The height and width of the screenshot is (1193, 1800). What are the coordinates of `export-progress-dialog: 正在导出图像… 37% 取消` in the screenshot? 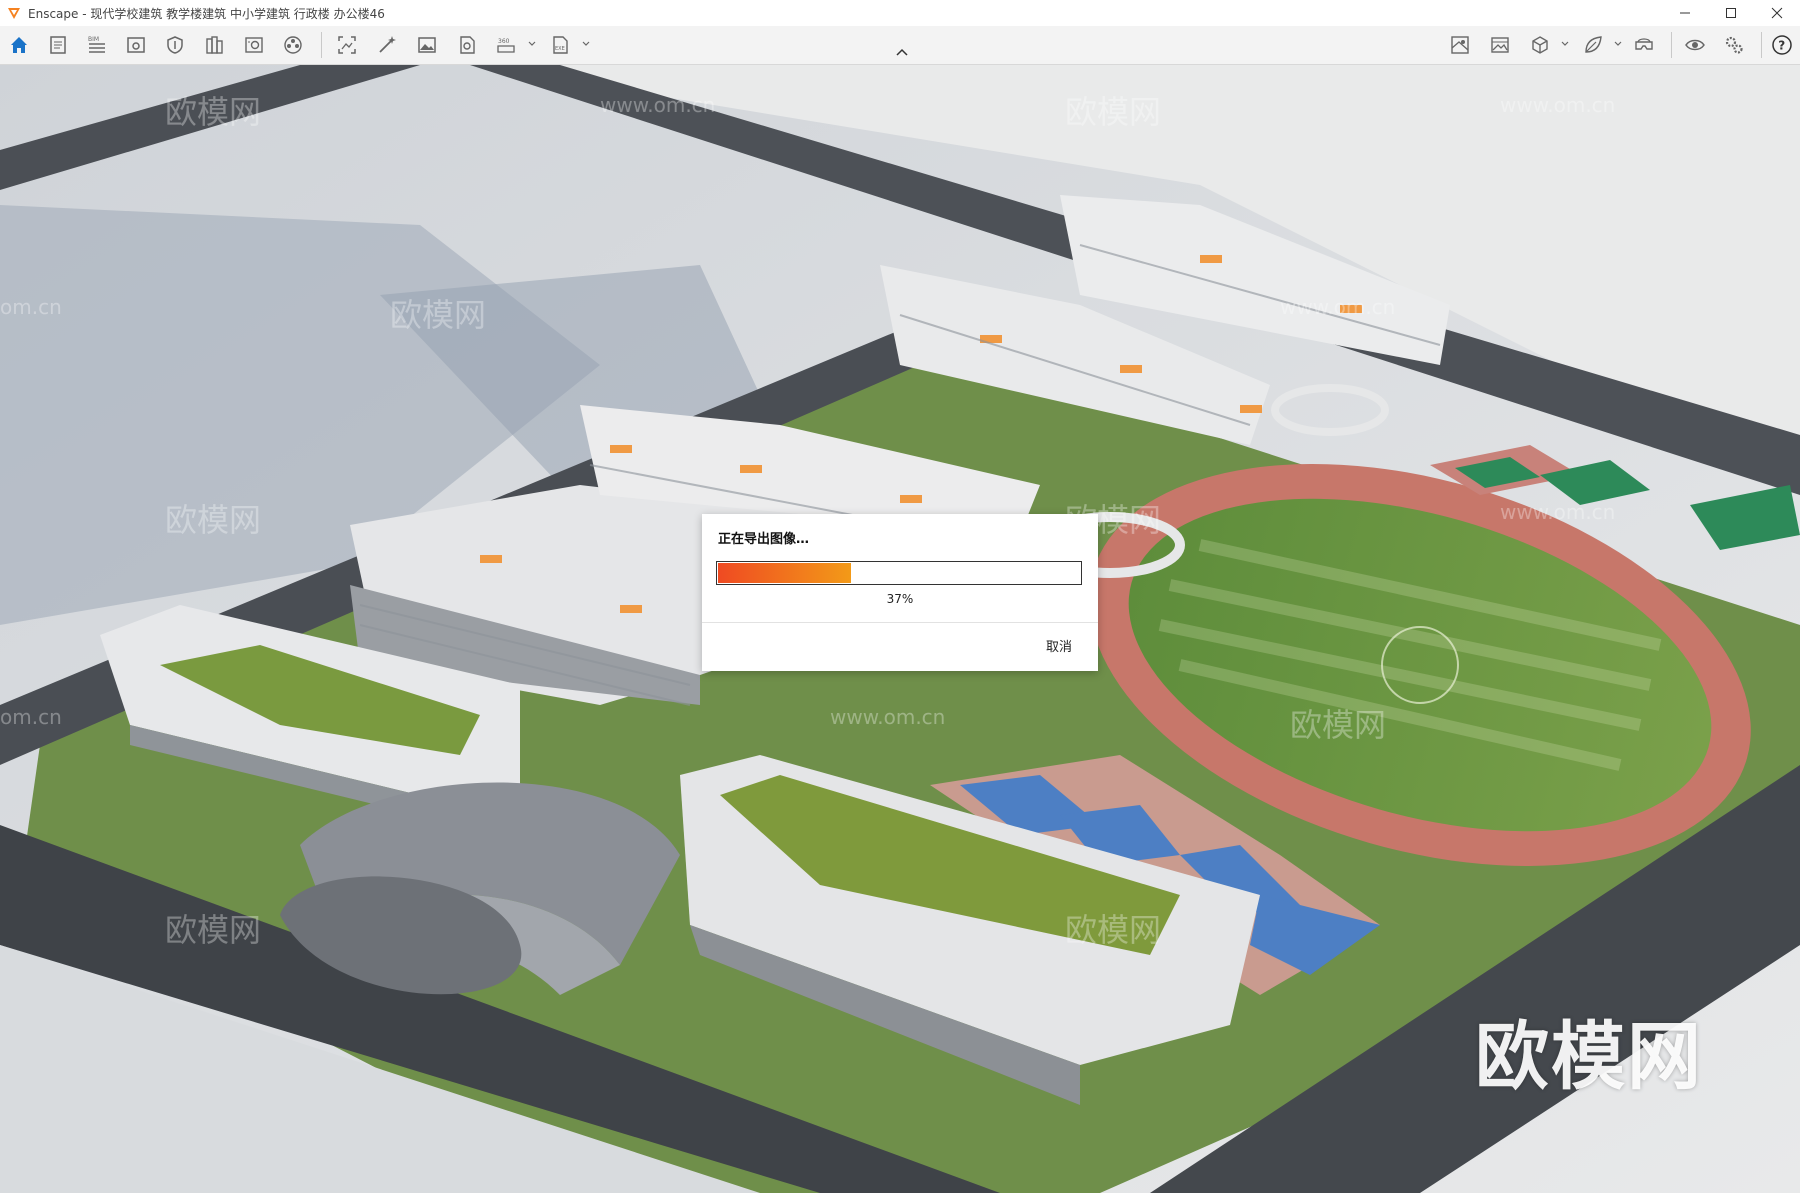 It's located at (900, 592).